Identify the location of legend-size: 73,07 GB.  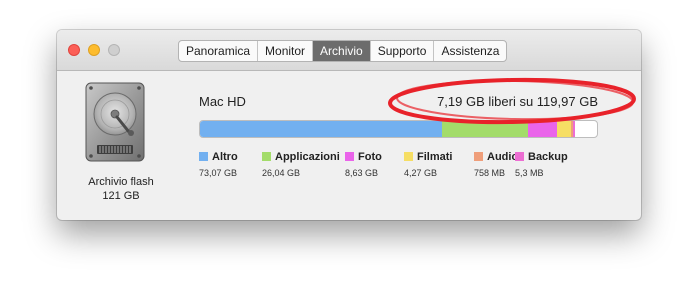
(218, 173).